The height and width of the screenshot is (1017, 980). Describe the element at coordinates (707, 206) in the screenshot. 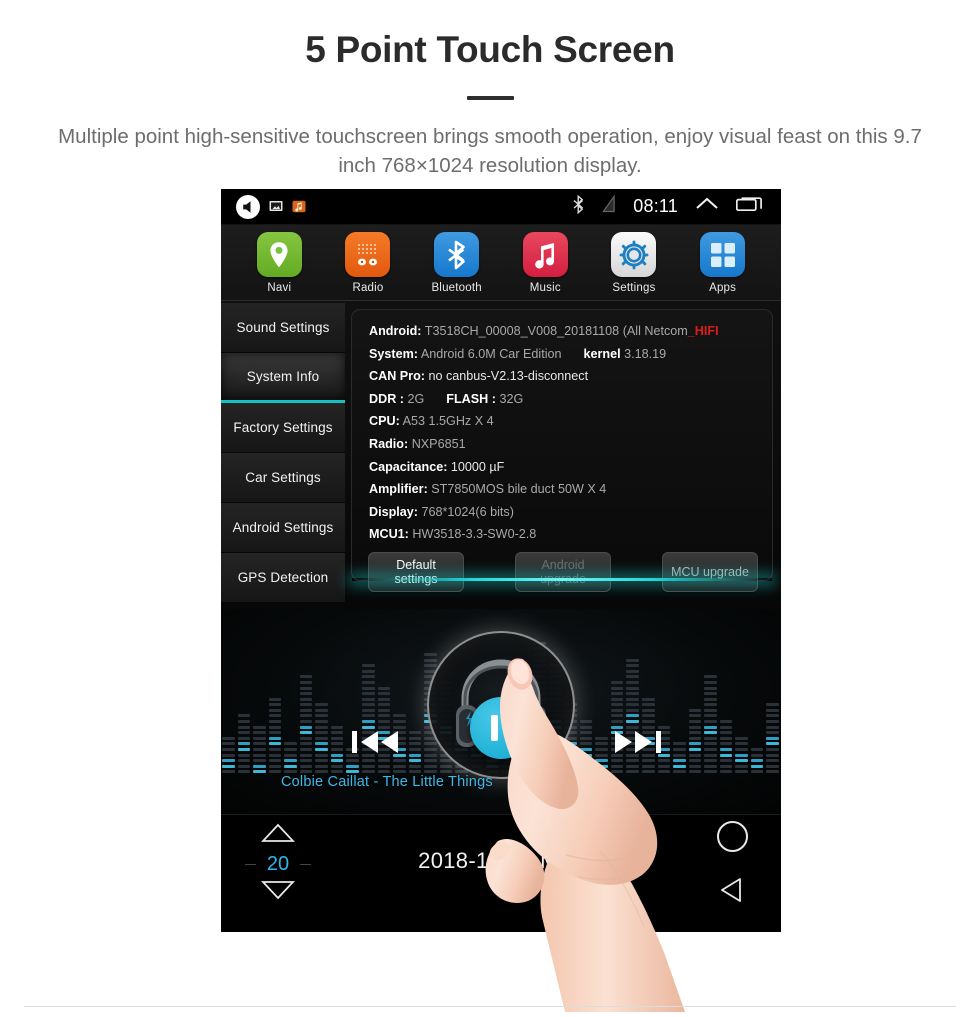

I see `chevron-up-icon` at that location.